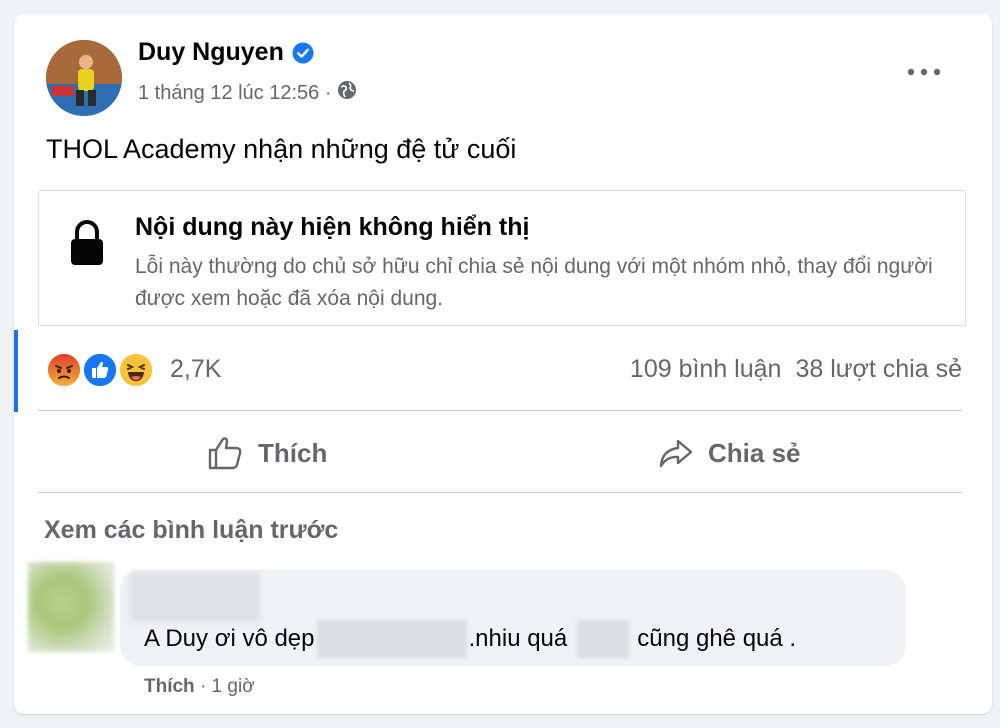  What do you see at coordinates (281, 149) in the screenshot?
I see `post-text: THOL Academy nhận những đệ tử cuối` at bounding box center [281, 149].